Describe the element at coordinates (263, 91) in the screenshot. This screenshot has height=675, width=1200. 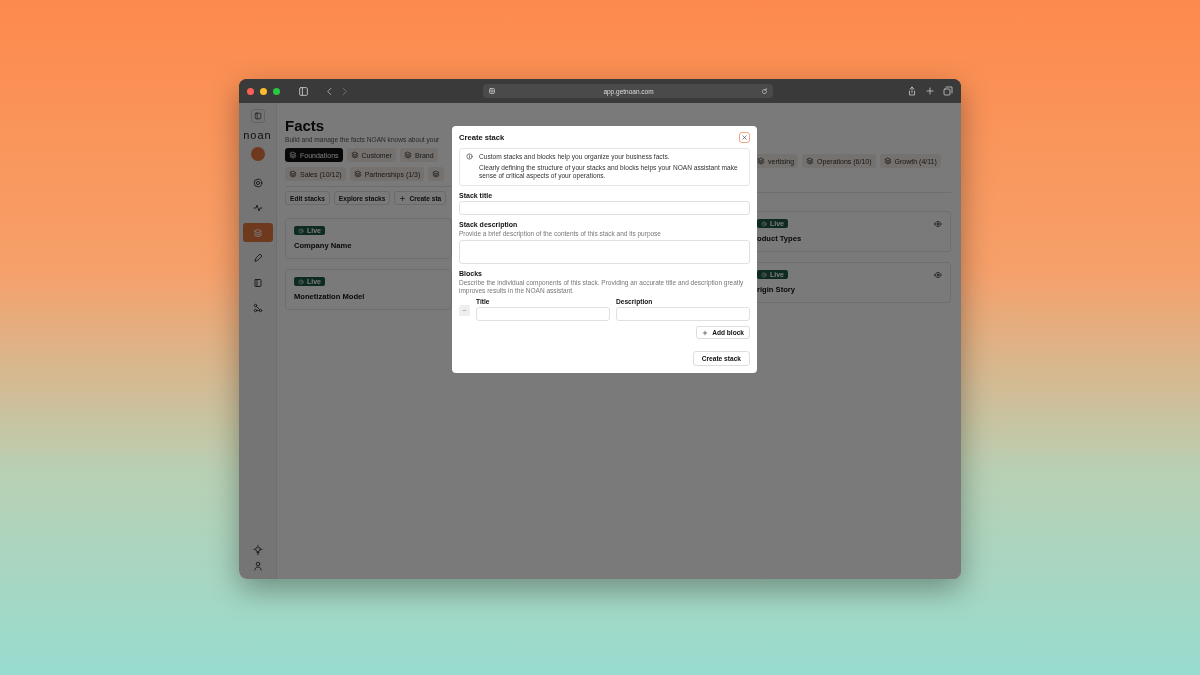
I see `minimize-button` at that location.